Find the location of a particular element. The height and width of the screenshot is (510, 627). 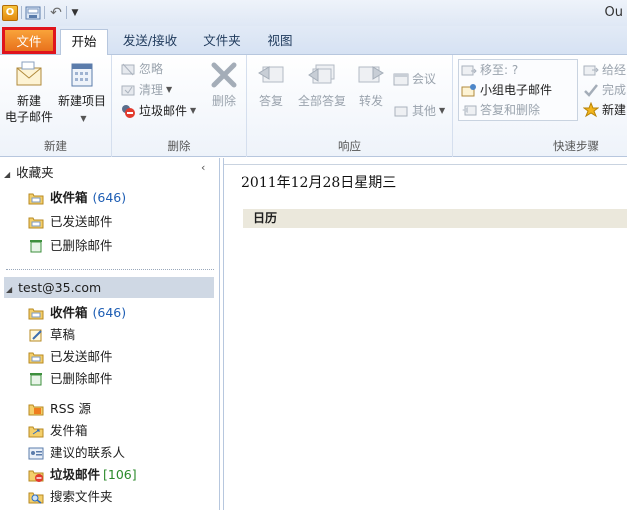

account-junk: 垃圾邮件 [106] is located at coordinates (82, 474).